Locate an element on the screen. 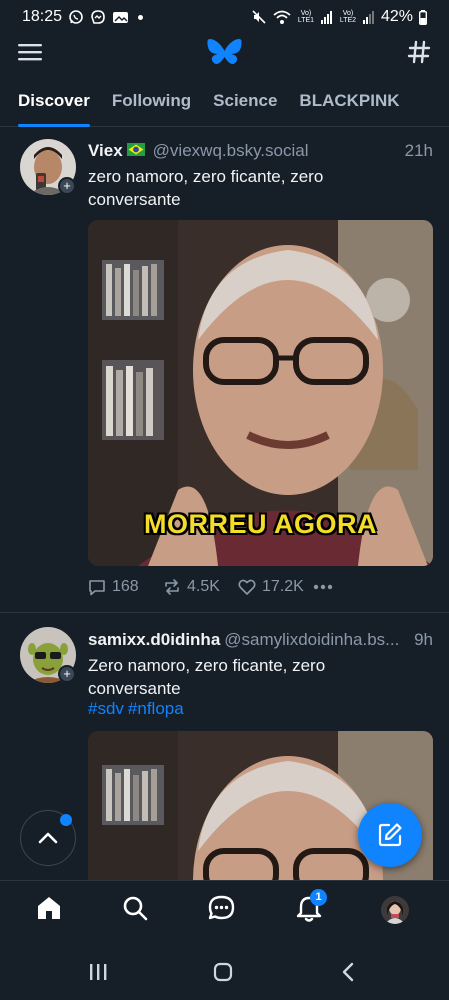  menu-button is located at coordinates (30, 52).